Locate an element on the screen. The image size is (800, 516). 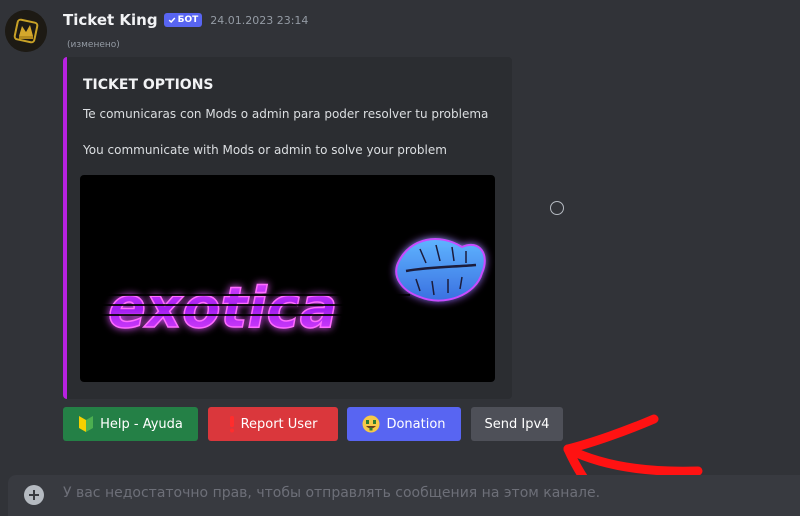
donation-button: Donation is located at coordinates (404, 424).